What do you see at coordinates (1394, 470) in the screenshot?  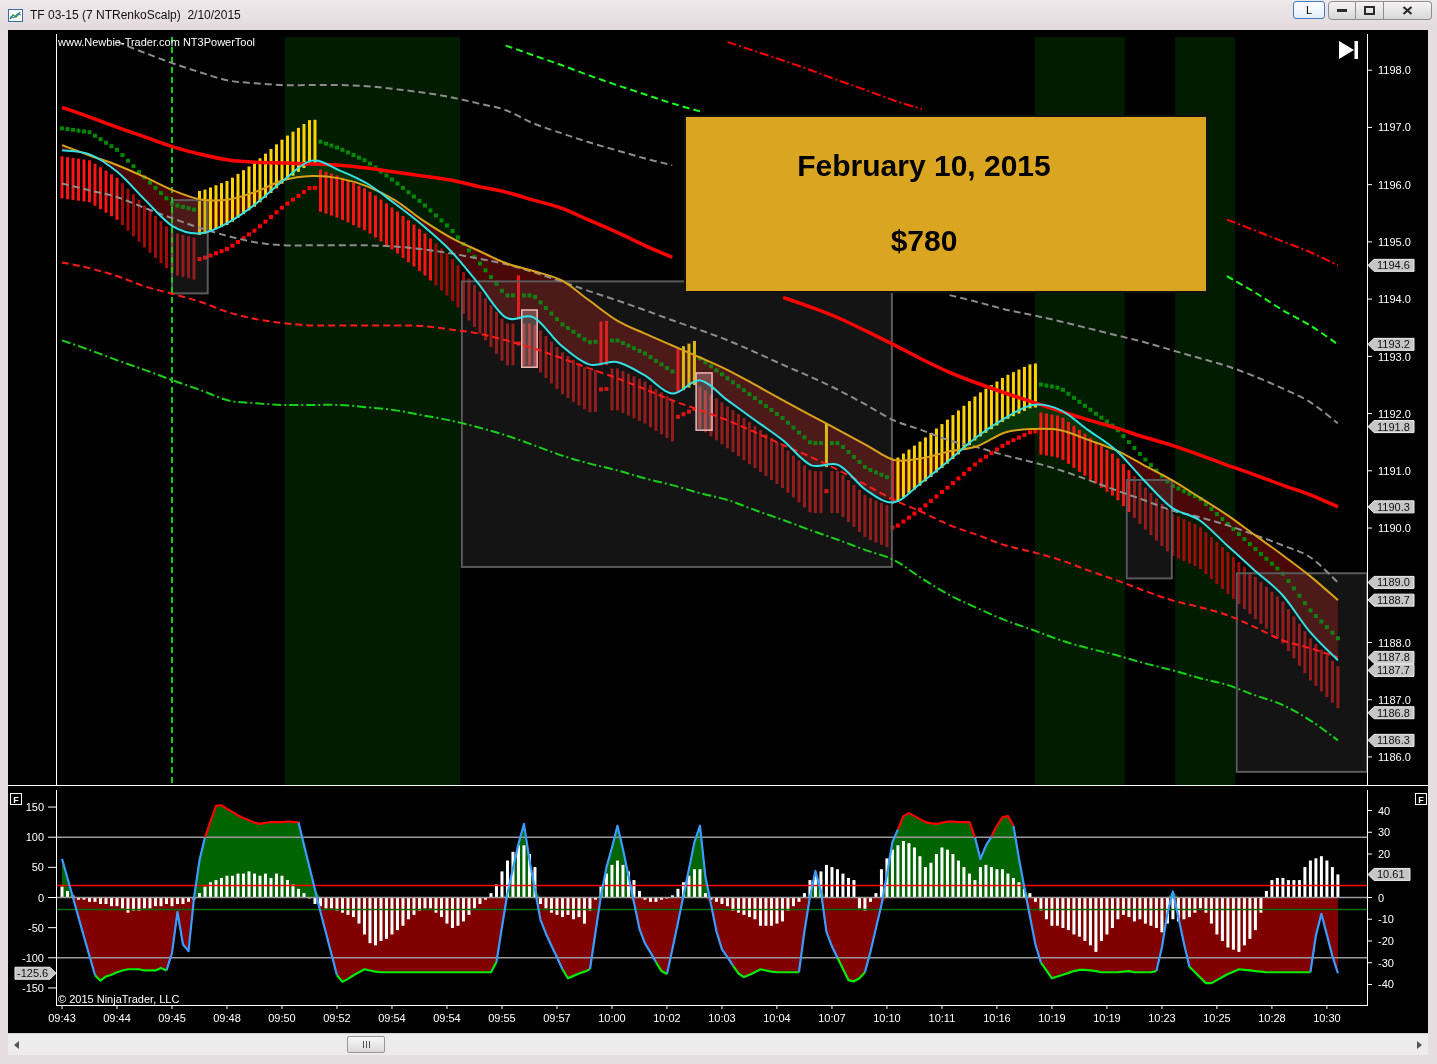 I see `price-axis-label: 1191.0` at bounding box center [1394, 470].